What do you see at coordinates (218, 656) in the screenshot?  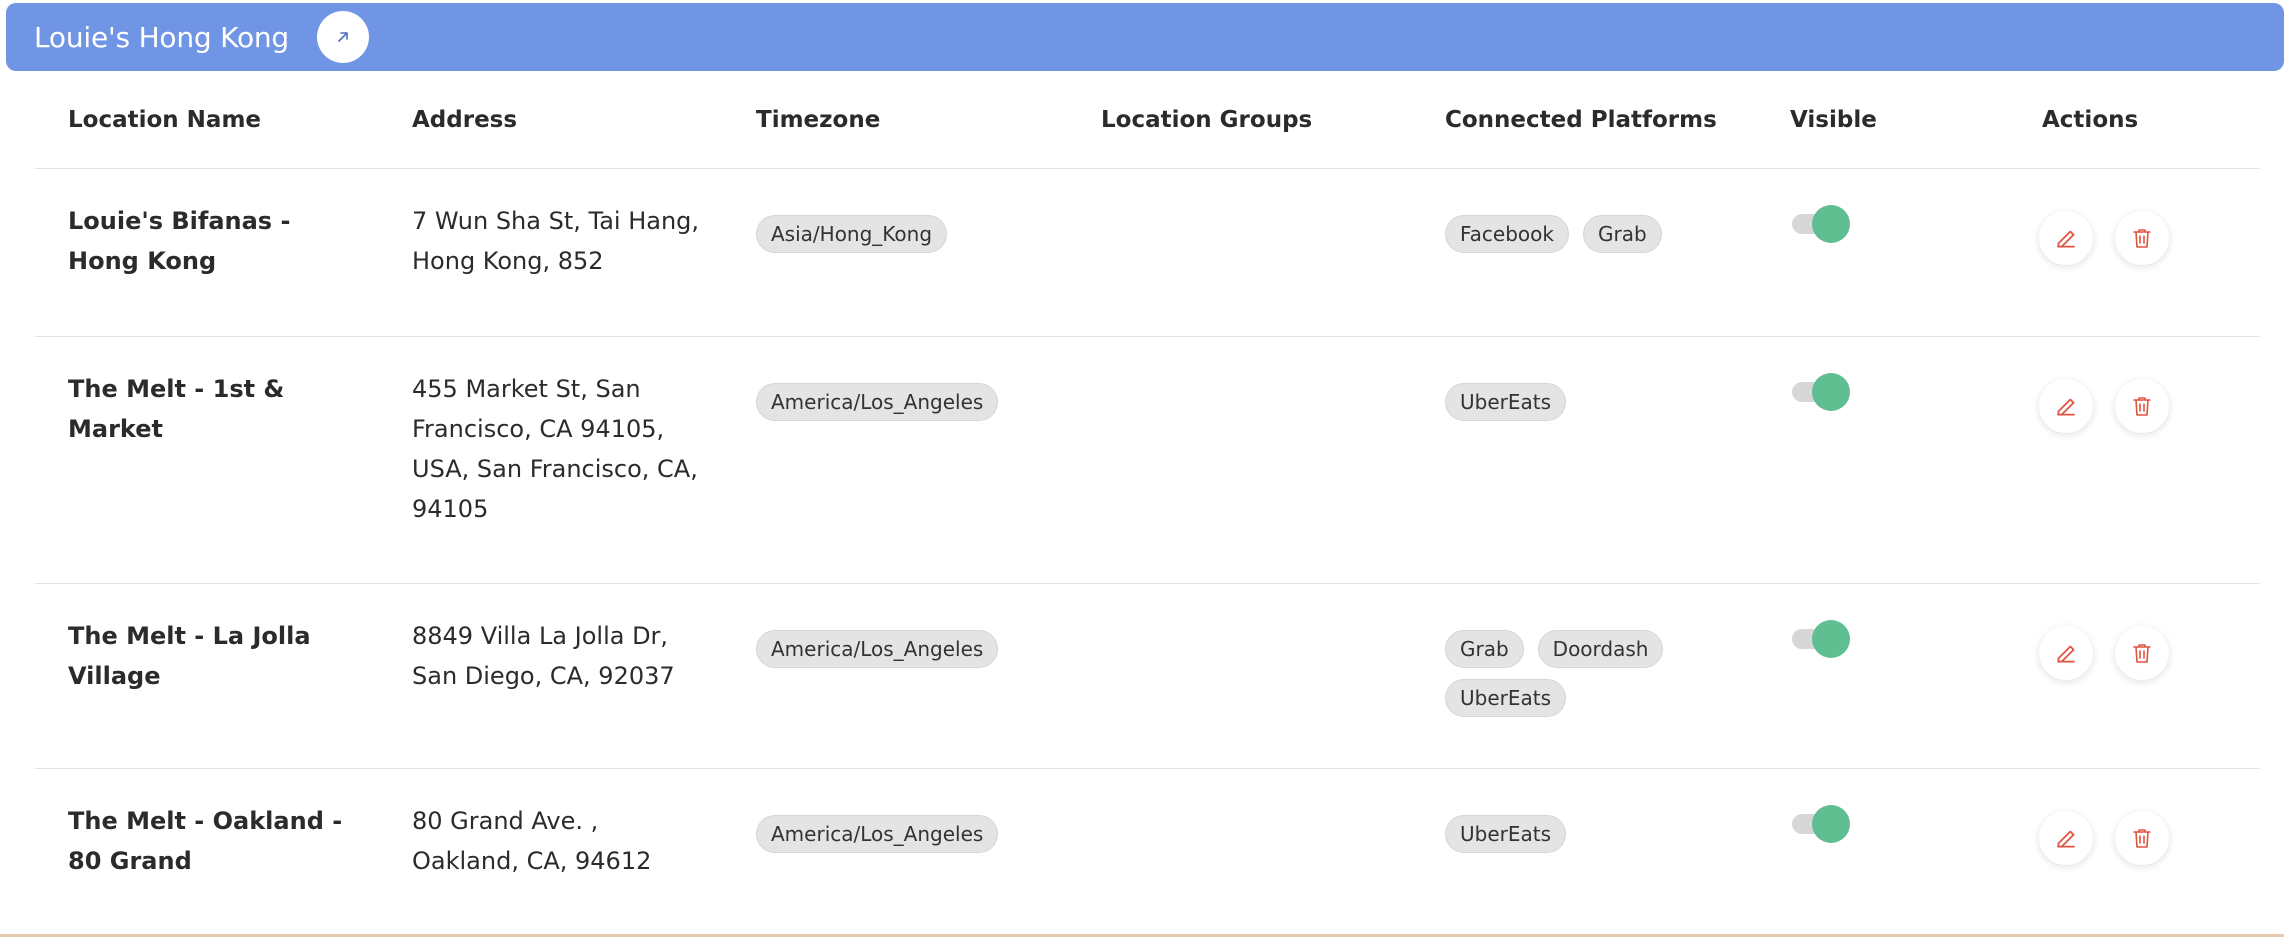 I see `location-name: The Melt - La Jolla Village` at bounding box center [218, 656].